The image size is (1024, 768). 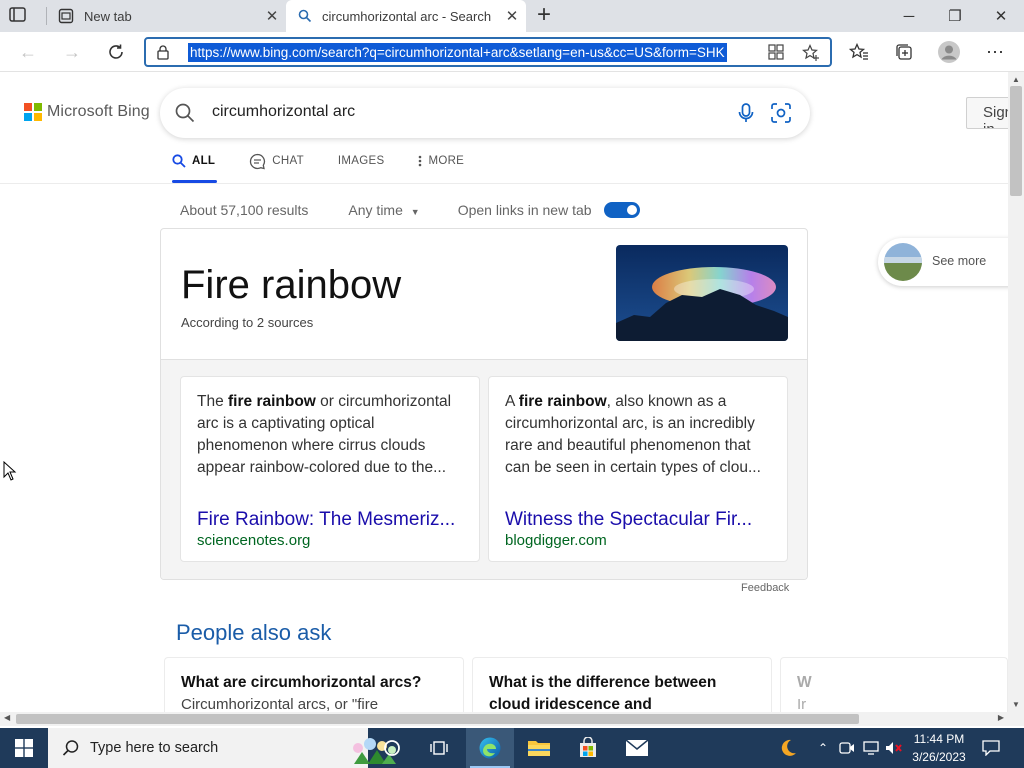 What do you see at coordinates (33, 112) in the screenshot?
I see `microsoft-logo-icon` at bounding box center [33, 112].